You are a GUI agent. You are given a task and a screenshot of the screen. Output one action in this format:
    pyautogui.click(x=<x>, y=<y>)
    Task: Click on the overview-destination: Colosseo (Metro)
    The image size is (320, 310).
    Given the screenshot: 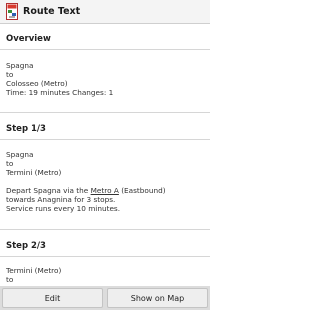 What is the action you would take?
    pyautogui.click(x=37, y=83)
    